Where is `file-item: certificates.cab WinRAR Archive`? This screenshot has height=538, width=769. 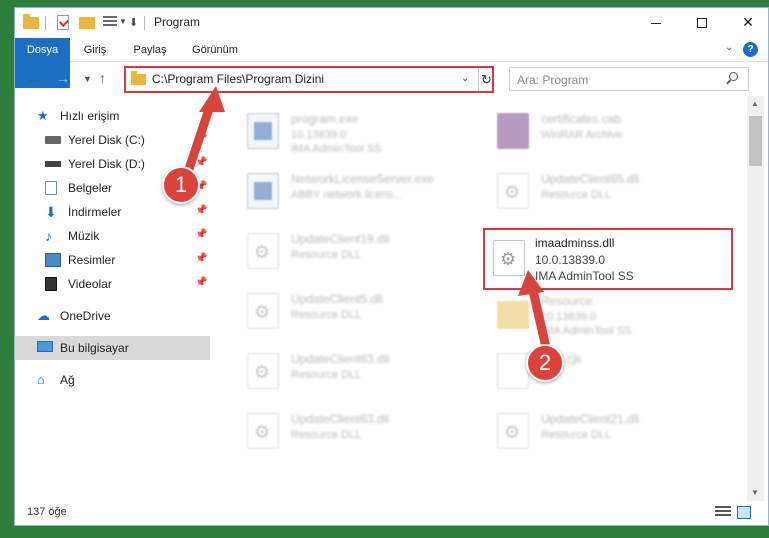 file-item: certificates.cab WinRAR Archive is located at coordinates (605, 133).